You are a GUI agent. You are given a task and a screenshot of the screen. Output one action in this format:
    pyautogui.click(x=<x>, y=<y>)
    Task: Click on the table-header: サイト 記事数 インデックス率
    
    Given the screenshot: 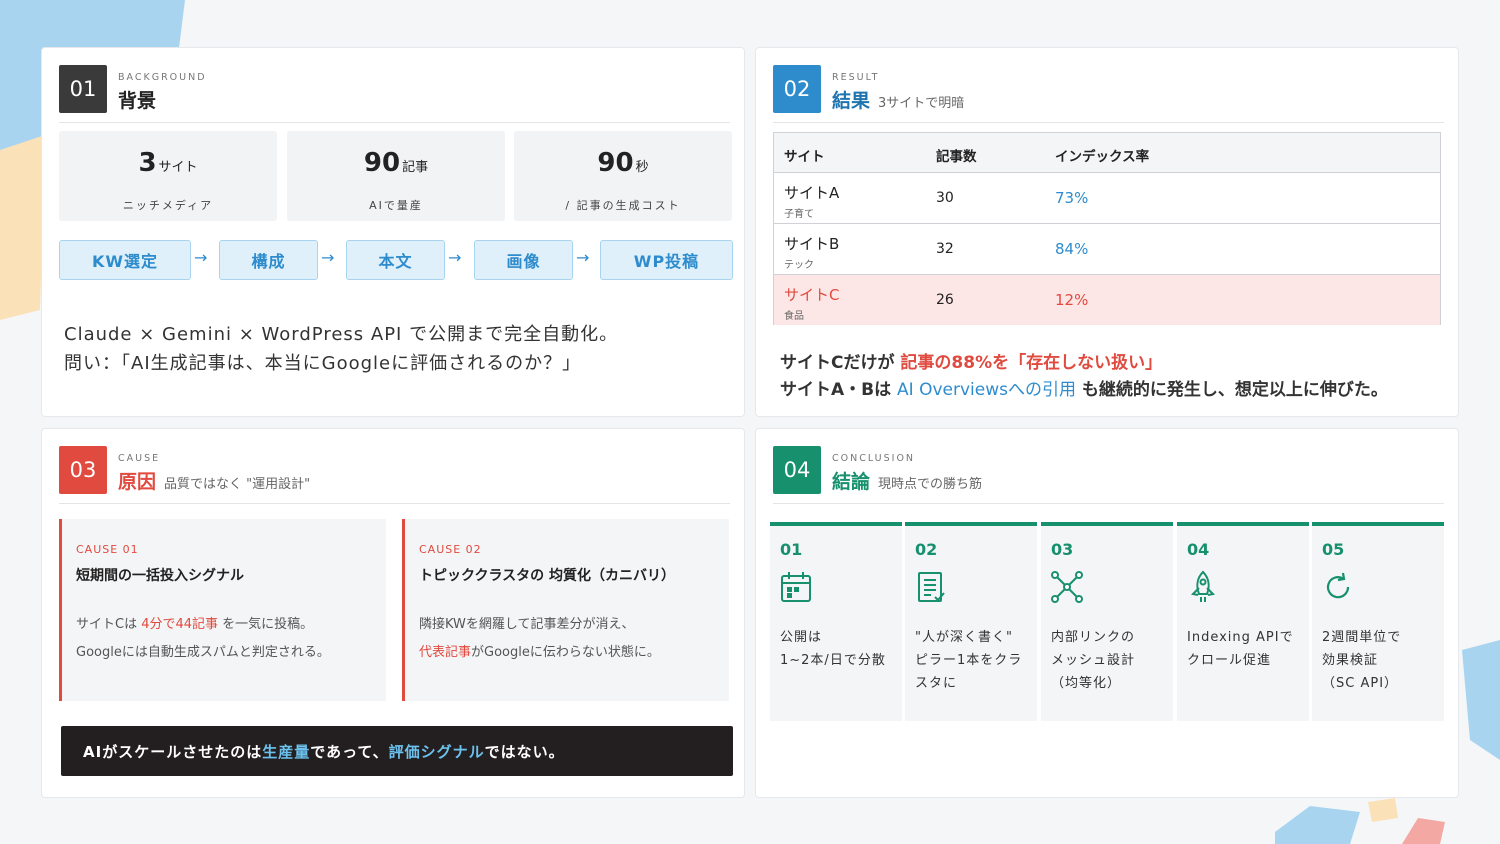 What is the action you would take?
    pyautogui.click(x=1107, y=153)
    